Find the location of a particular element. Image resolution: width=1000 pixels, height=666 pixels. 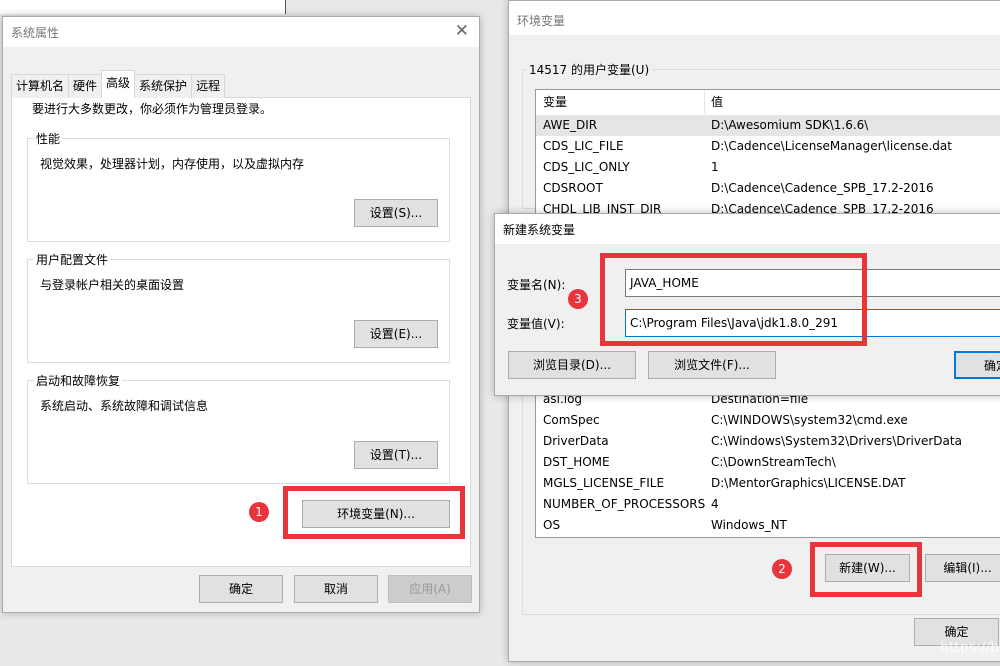

title-bar: 新建系统变量 is located at coordinates (747, 229).